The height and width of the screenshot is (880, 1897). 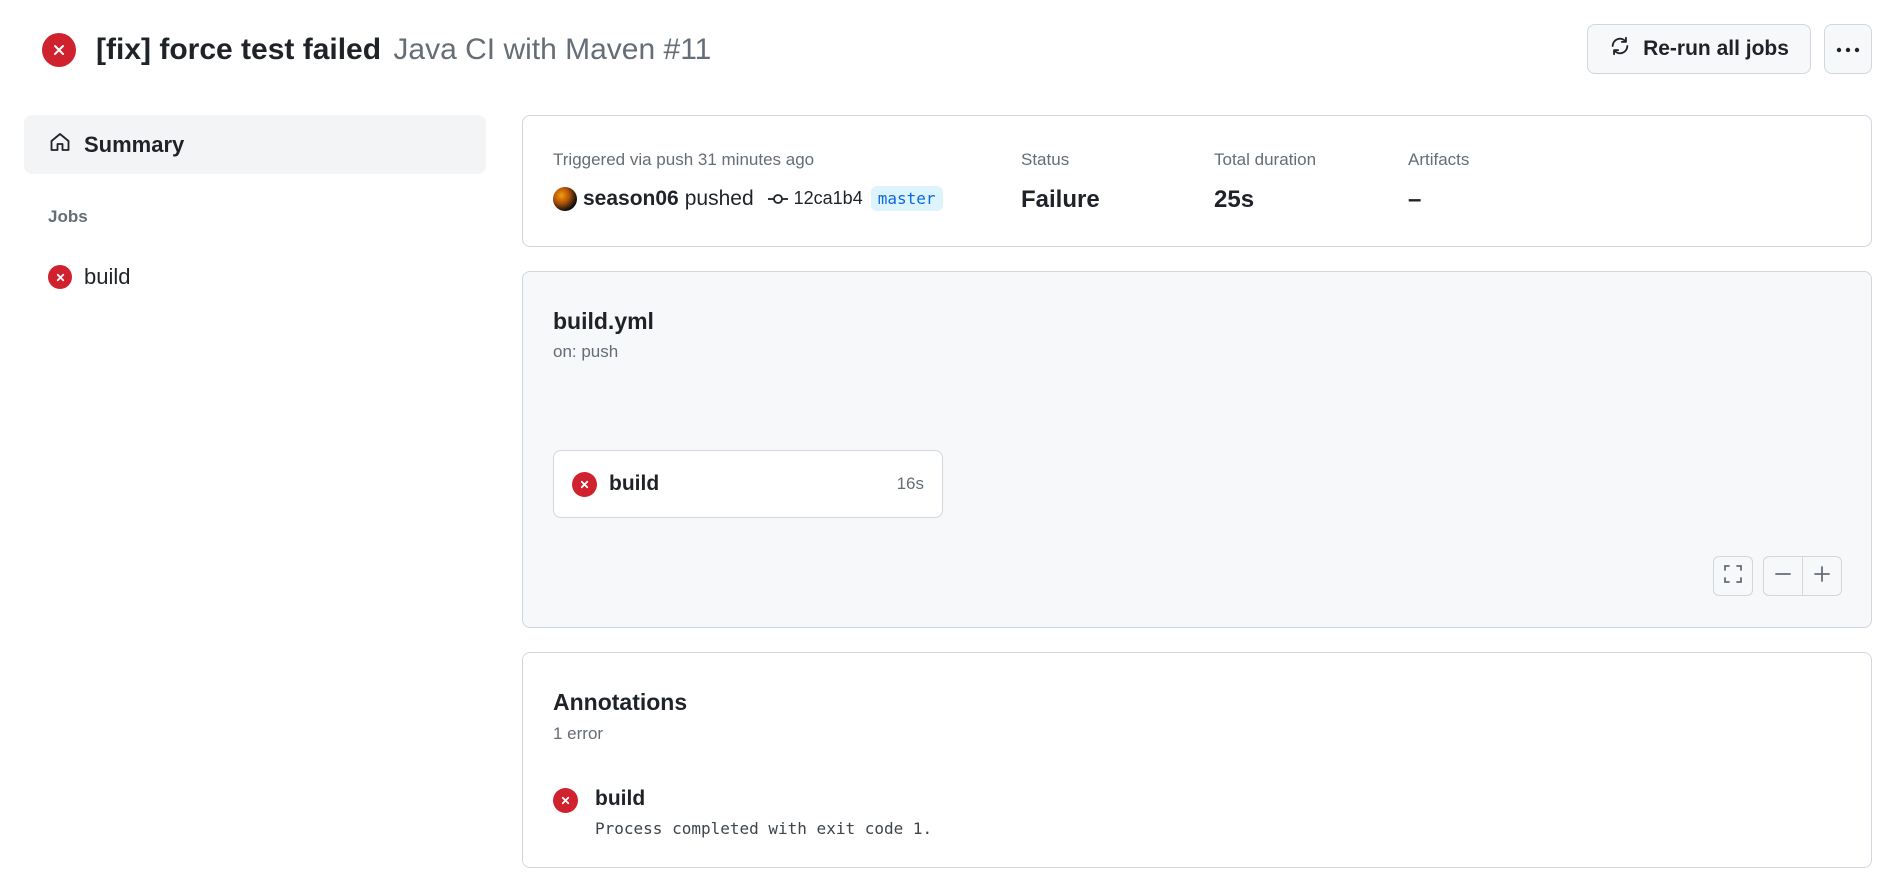 What do you see at coordinates (68, 216) in the screenshot?
I see `jobs-heading: Jobs` at bounding box center [68, 216].